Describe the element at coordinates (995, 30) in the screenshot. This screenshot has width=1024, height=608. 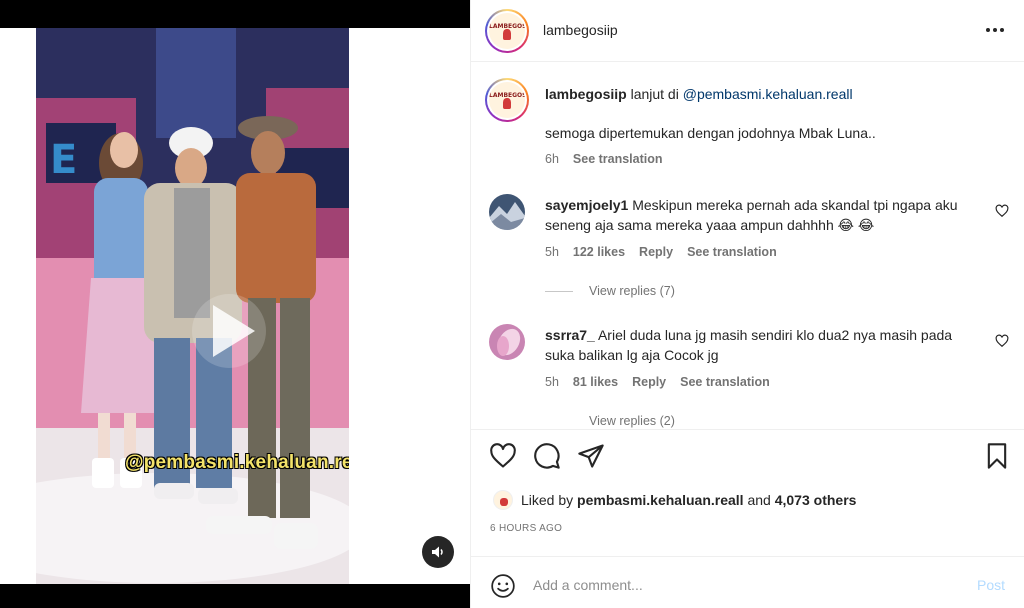
I see `more-horizontal-icon` at that location.